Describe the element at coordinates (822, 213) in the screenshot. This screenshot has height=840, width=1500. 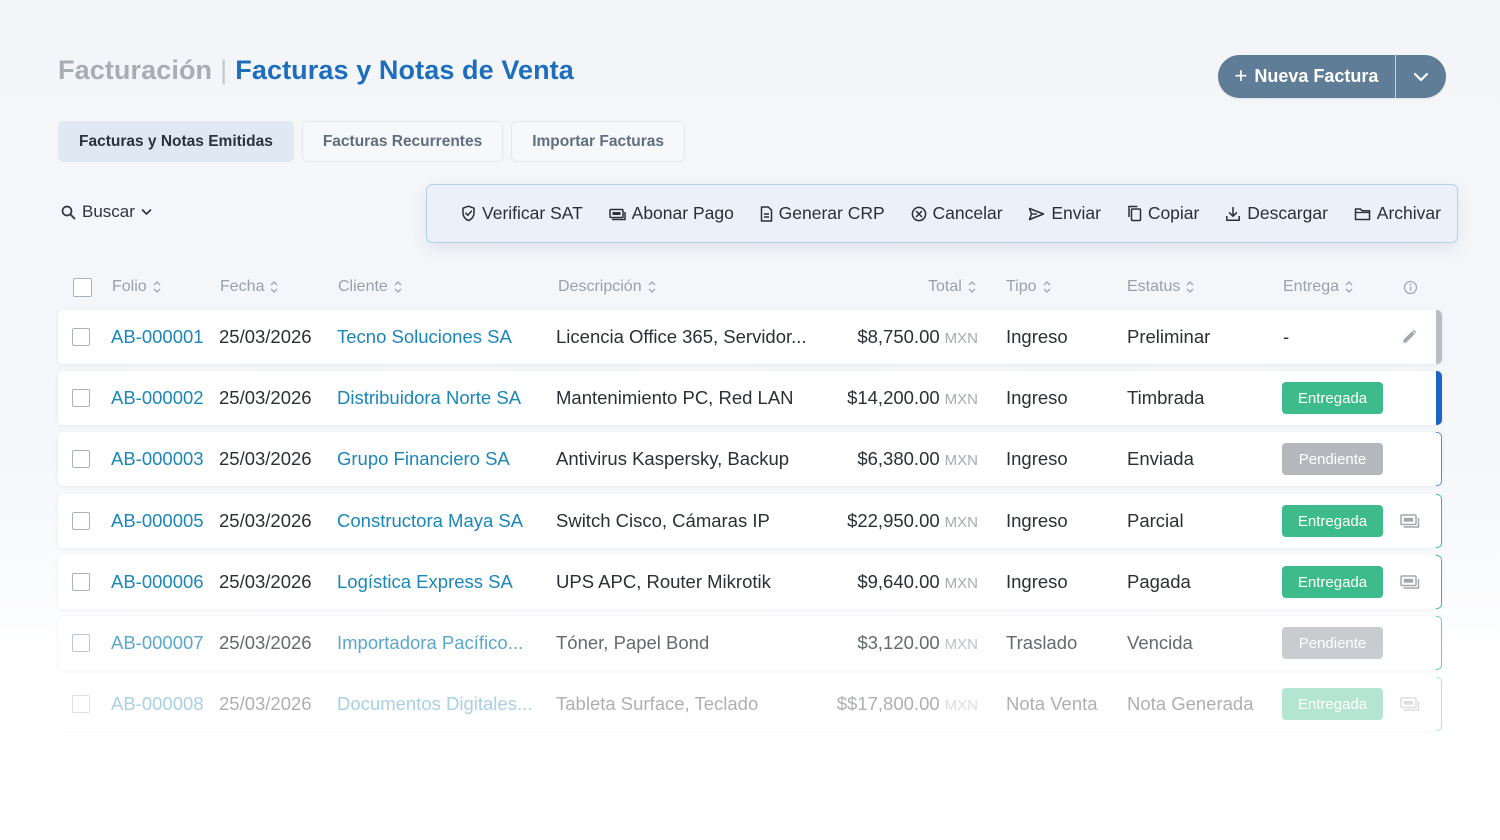
I see `generate-crp-button: Generar CRP` at that location.